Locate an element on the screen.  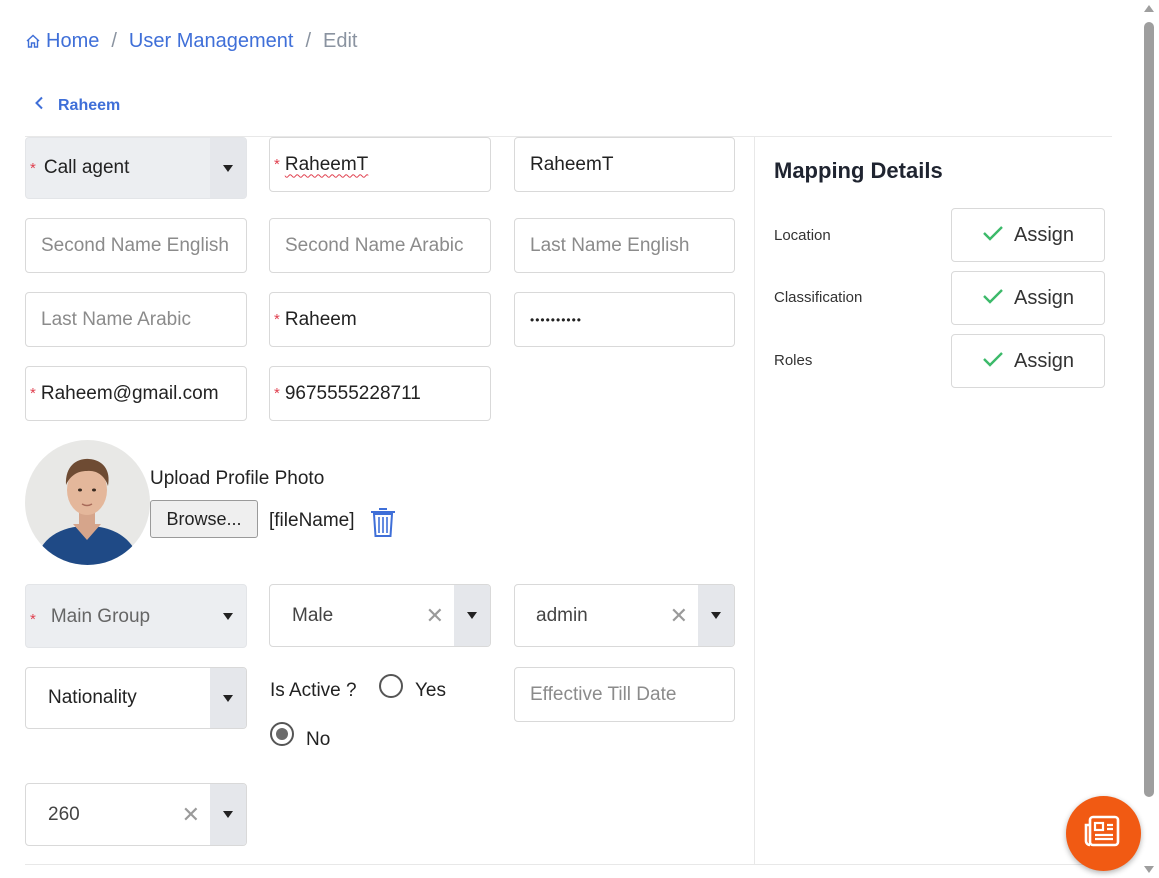
mapping-details-title: Mapping Details is located at coordinates (858, 170).